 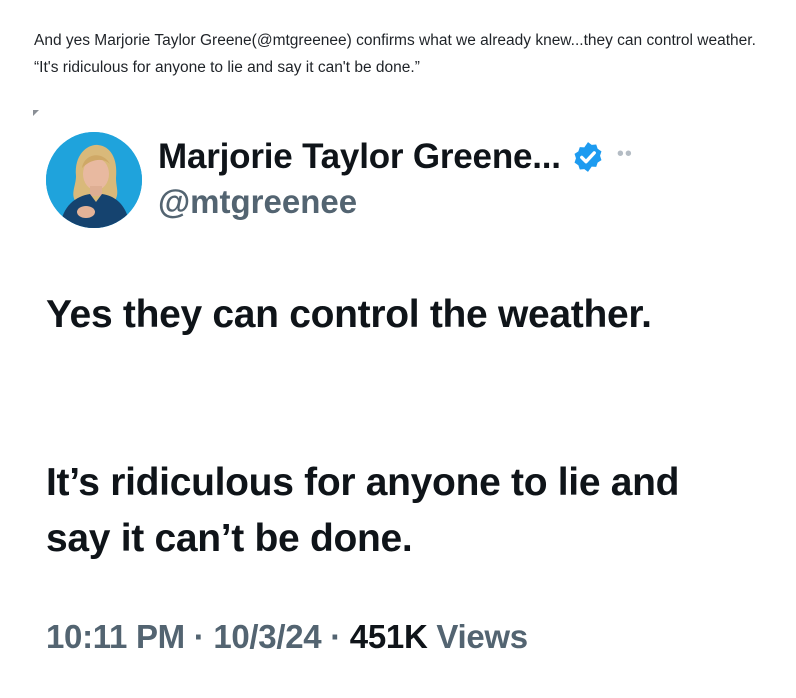 What do you see at coordinates (115, 636) in the screenshot?
I see `tweet-time: 10:11 PM` at bounding box center [115, 636].